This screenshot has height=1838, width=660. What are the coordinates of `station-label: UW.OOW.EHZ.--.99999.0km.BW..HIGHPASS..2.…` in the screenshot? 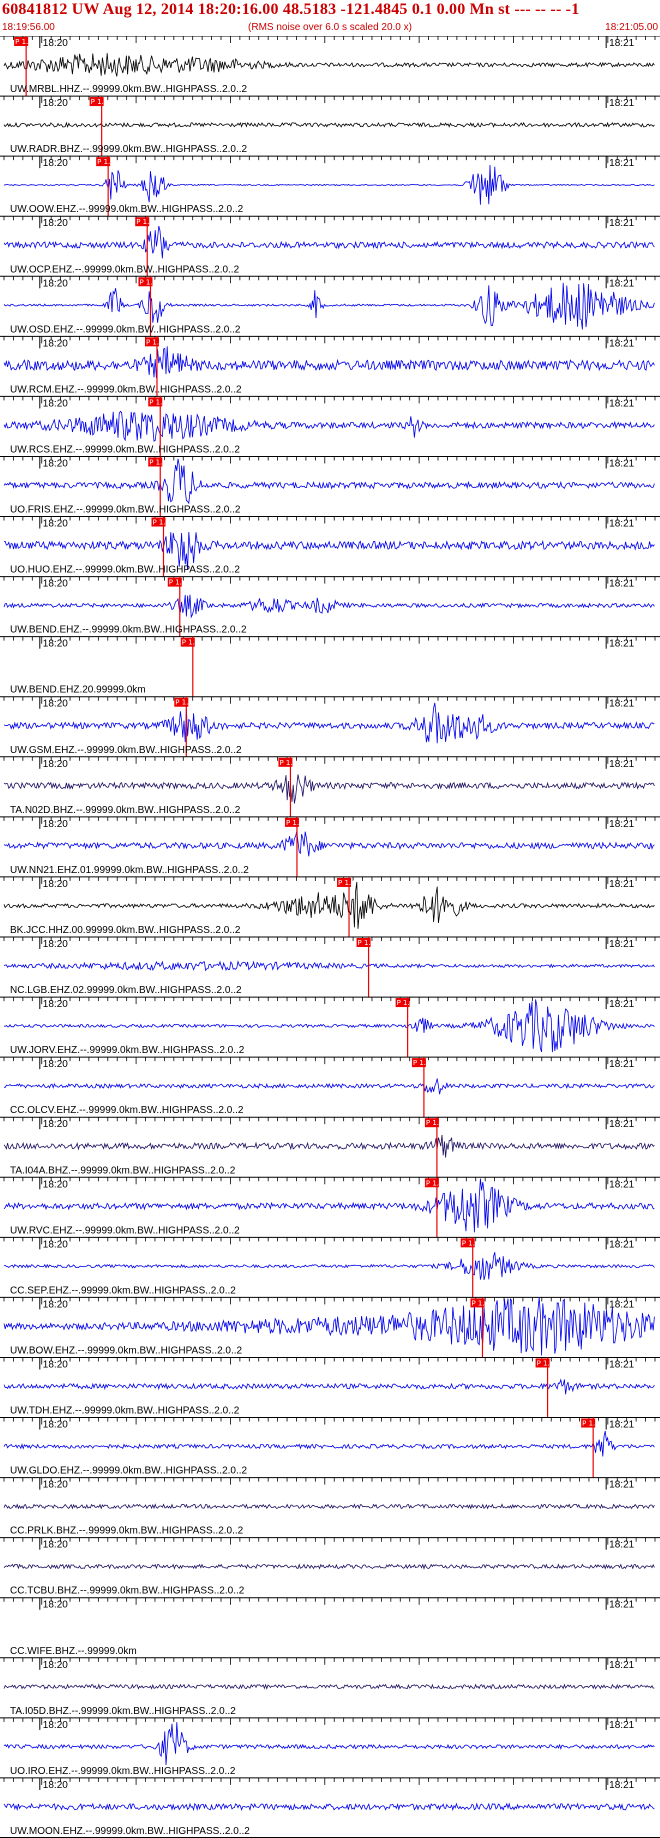 It's located at (127, 209).